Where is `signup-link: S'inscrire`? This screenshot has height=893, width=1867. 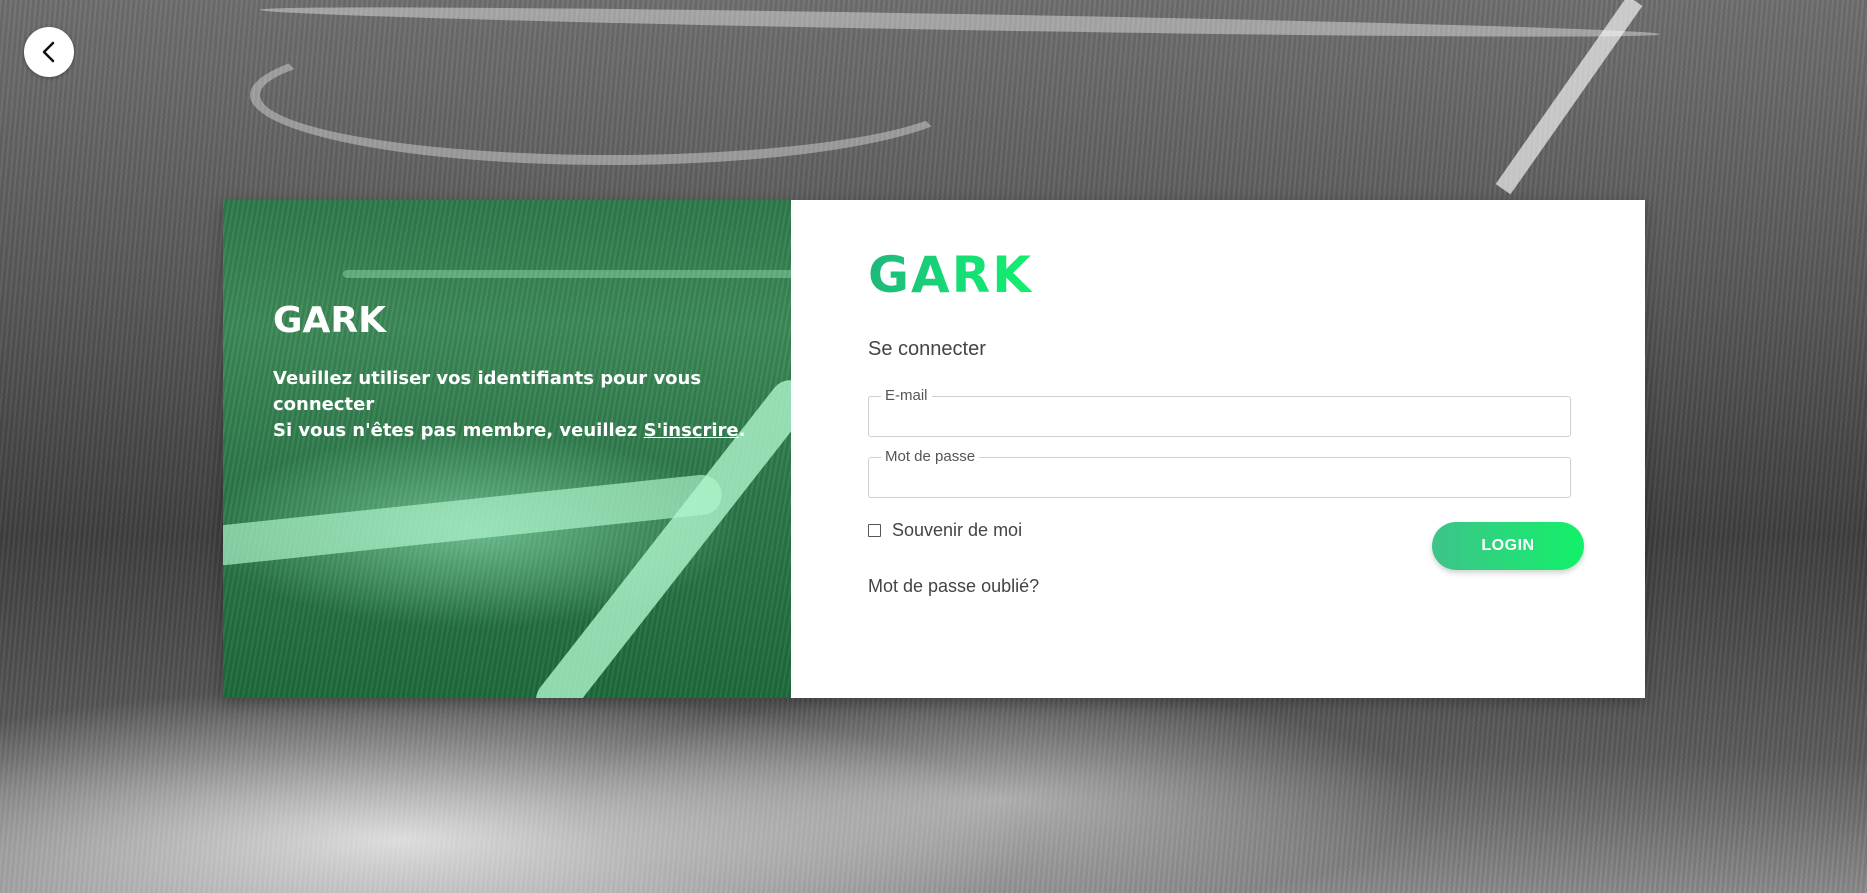
signup-link: S'inscrire is located at coordinates (691, 430).